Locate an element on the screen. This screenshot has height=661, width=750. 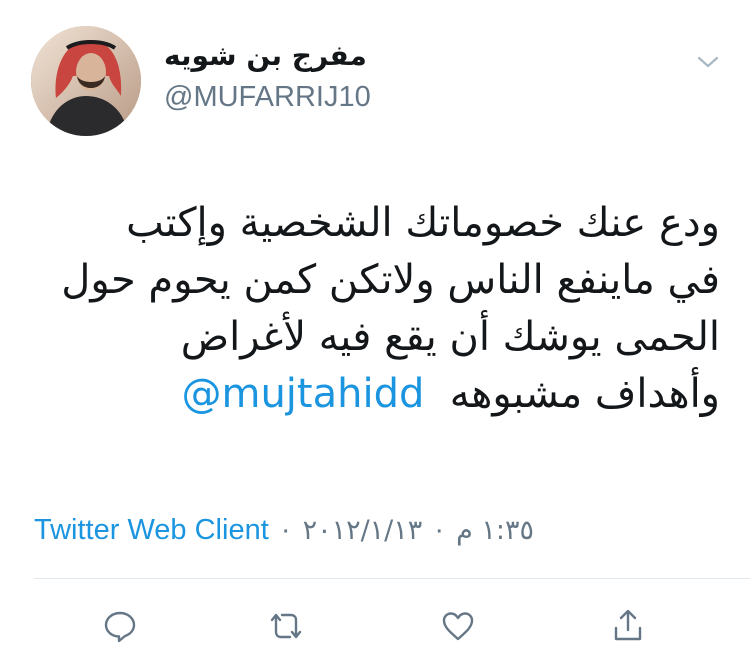
tweet-text-line-last: وأهداف مشبوهه @mujtahidd is located at coordinates (375, 394).